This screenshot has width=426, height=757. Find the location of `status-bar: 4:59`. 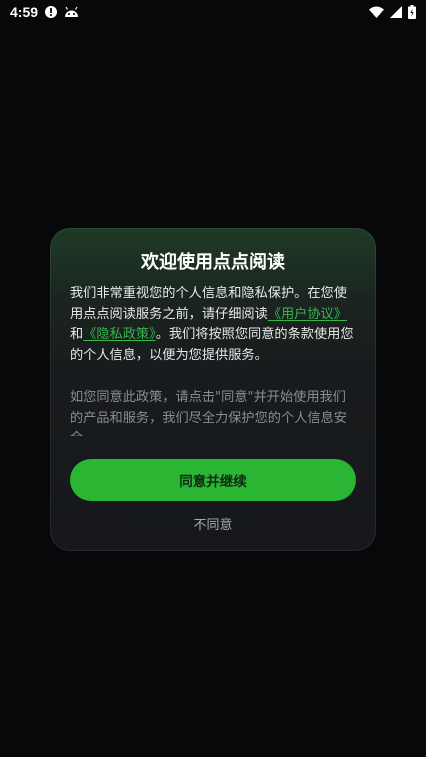

status-bar: 4:59 is located at coordinates (213, 12).